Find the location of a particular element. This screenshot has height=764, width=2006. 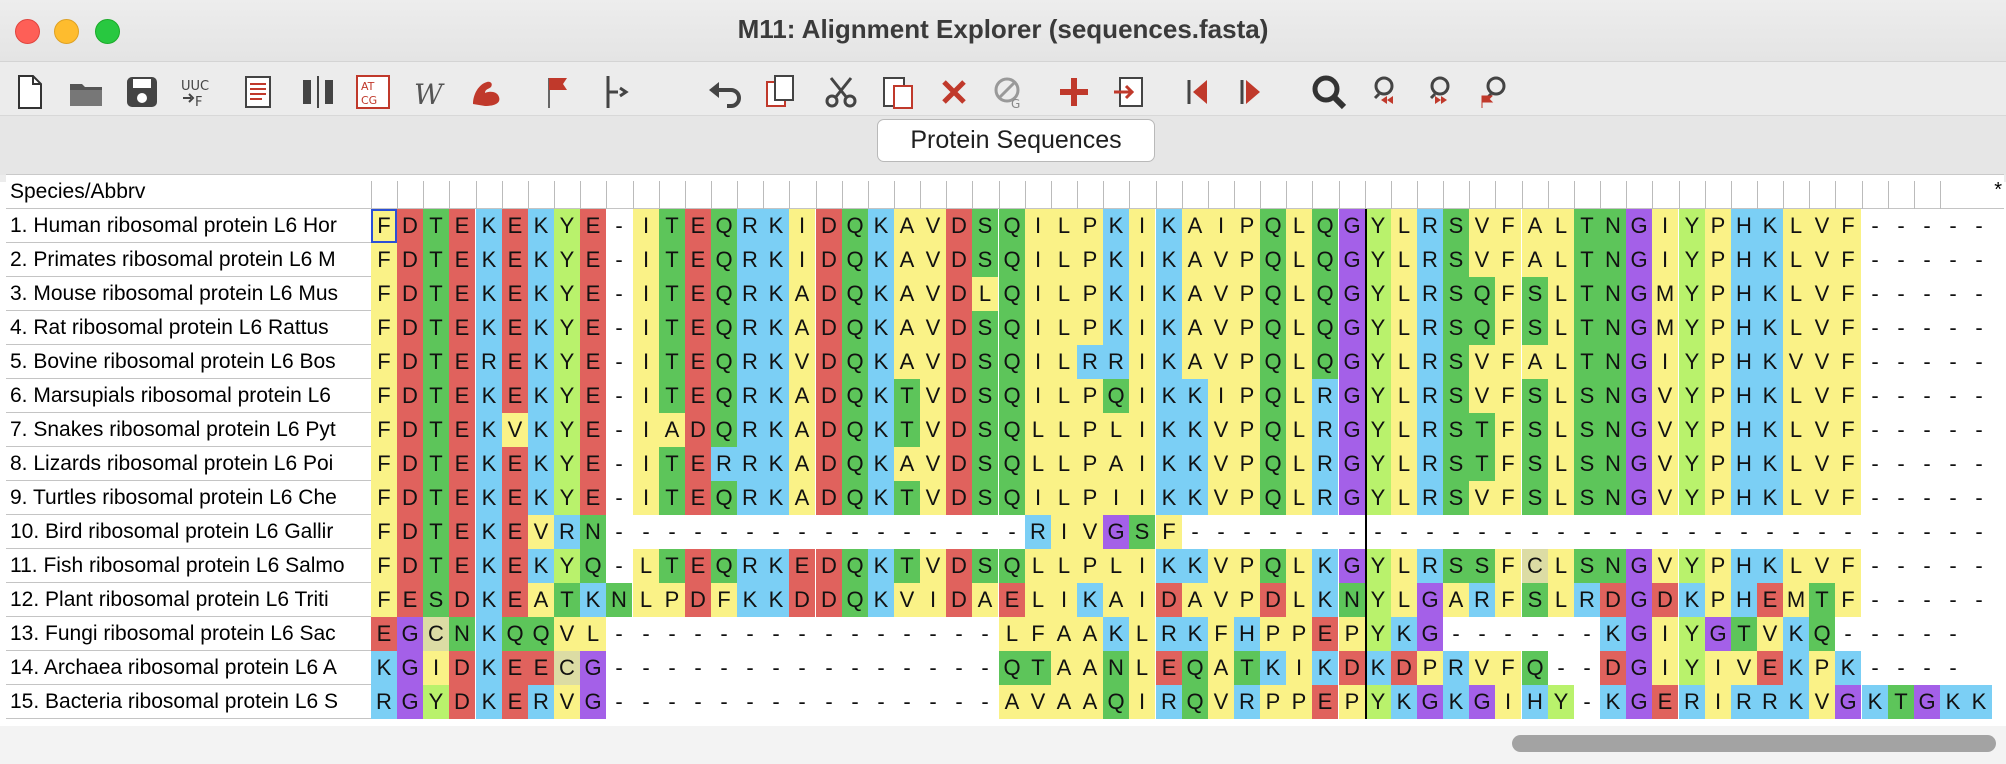

save-icon is located at coordinates (142, 92).